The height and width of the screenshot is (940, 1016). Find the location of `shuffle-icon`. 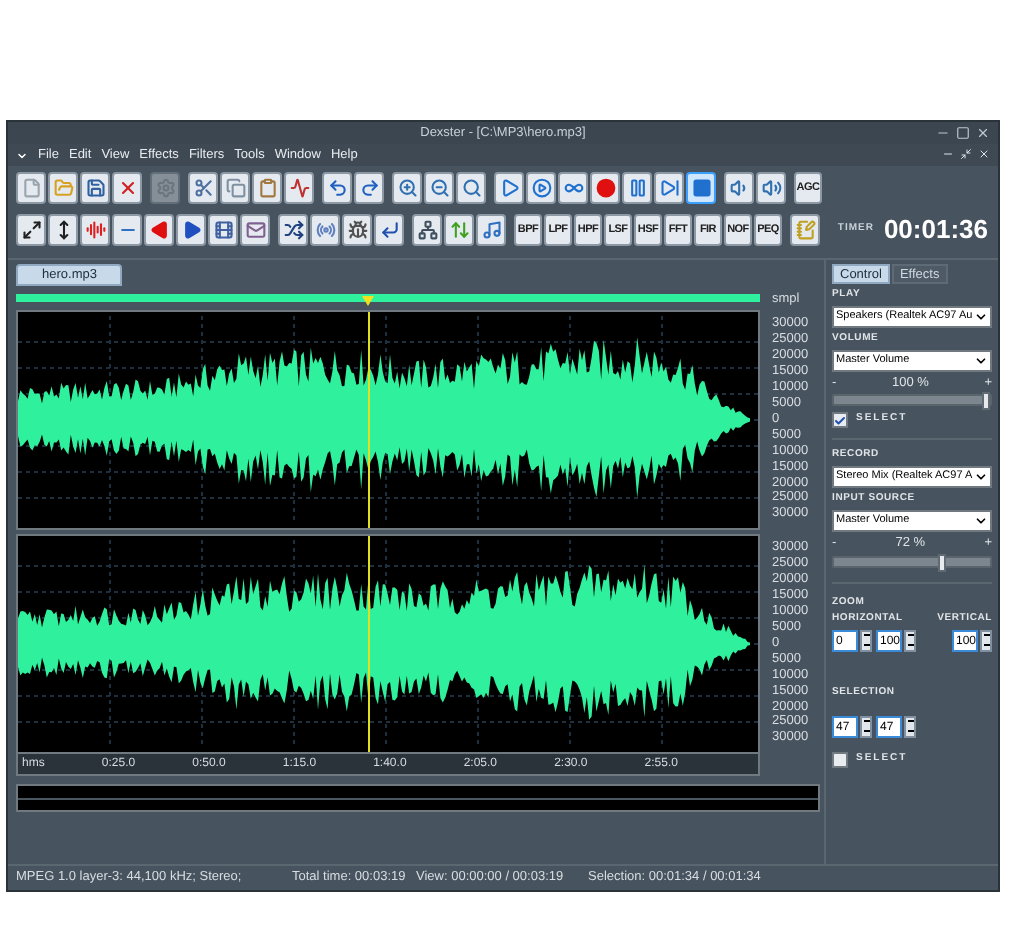

shuffle-icon is located at coordinates (293, 229).